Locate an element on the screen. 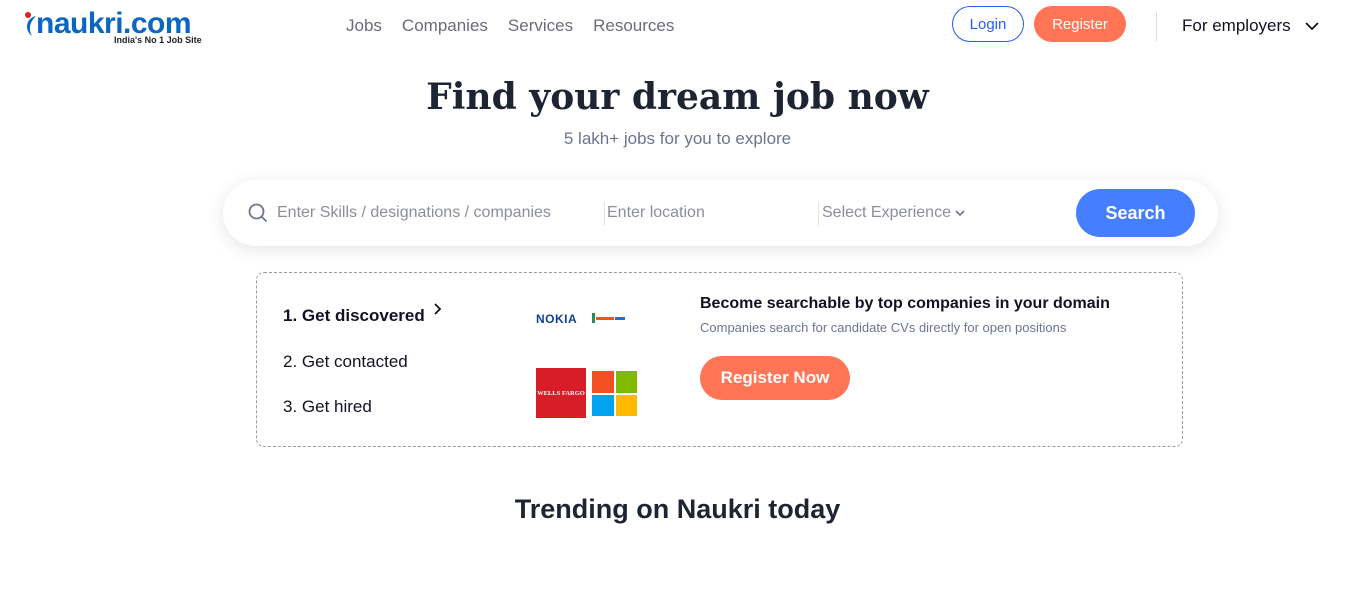 The width and height of the screenshot is (1355, 609). main-nav: Jobs Companies Services Resources is located at coordinates (510, 26).